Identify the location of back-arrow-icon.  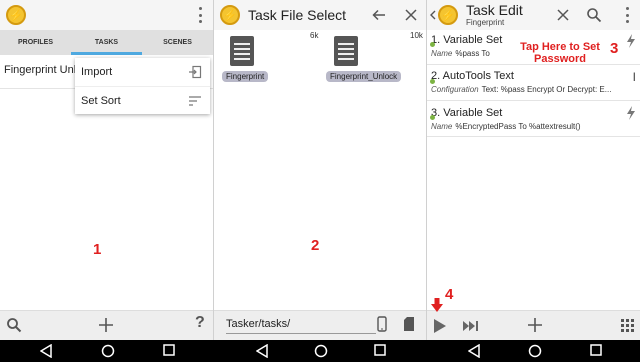
(379, 15).